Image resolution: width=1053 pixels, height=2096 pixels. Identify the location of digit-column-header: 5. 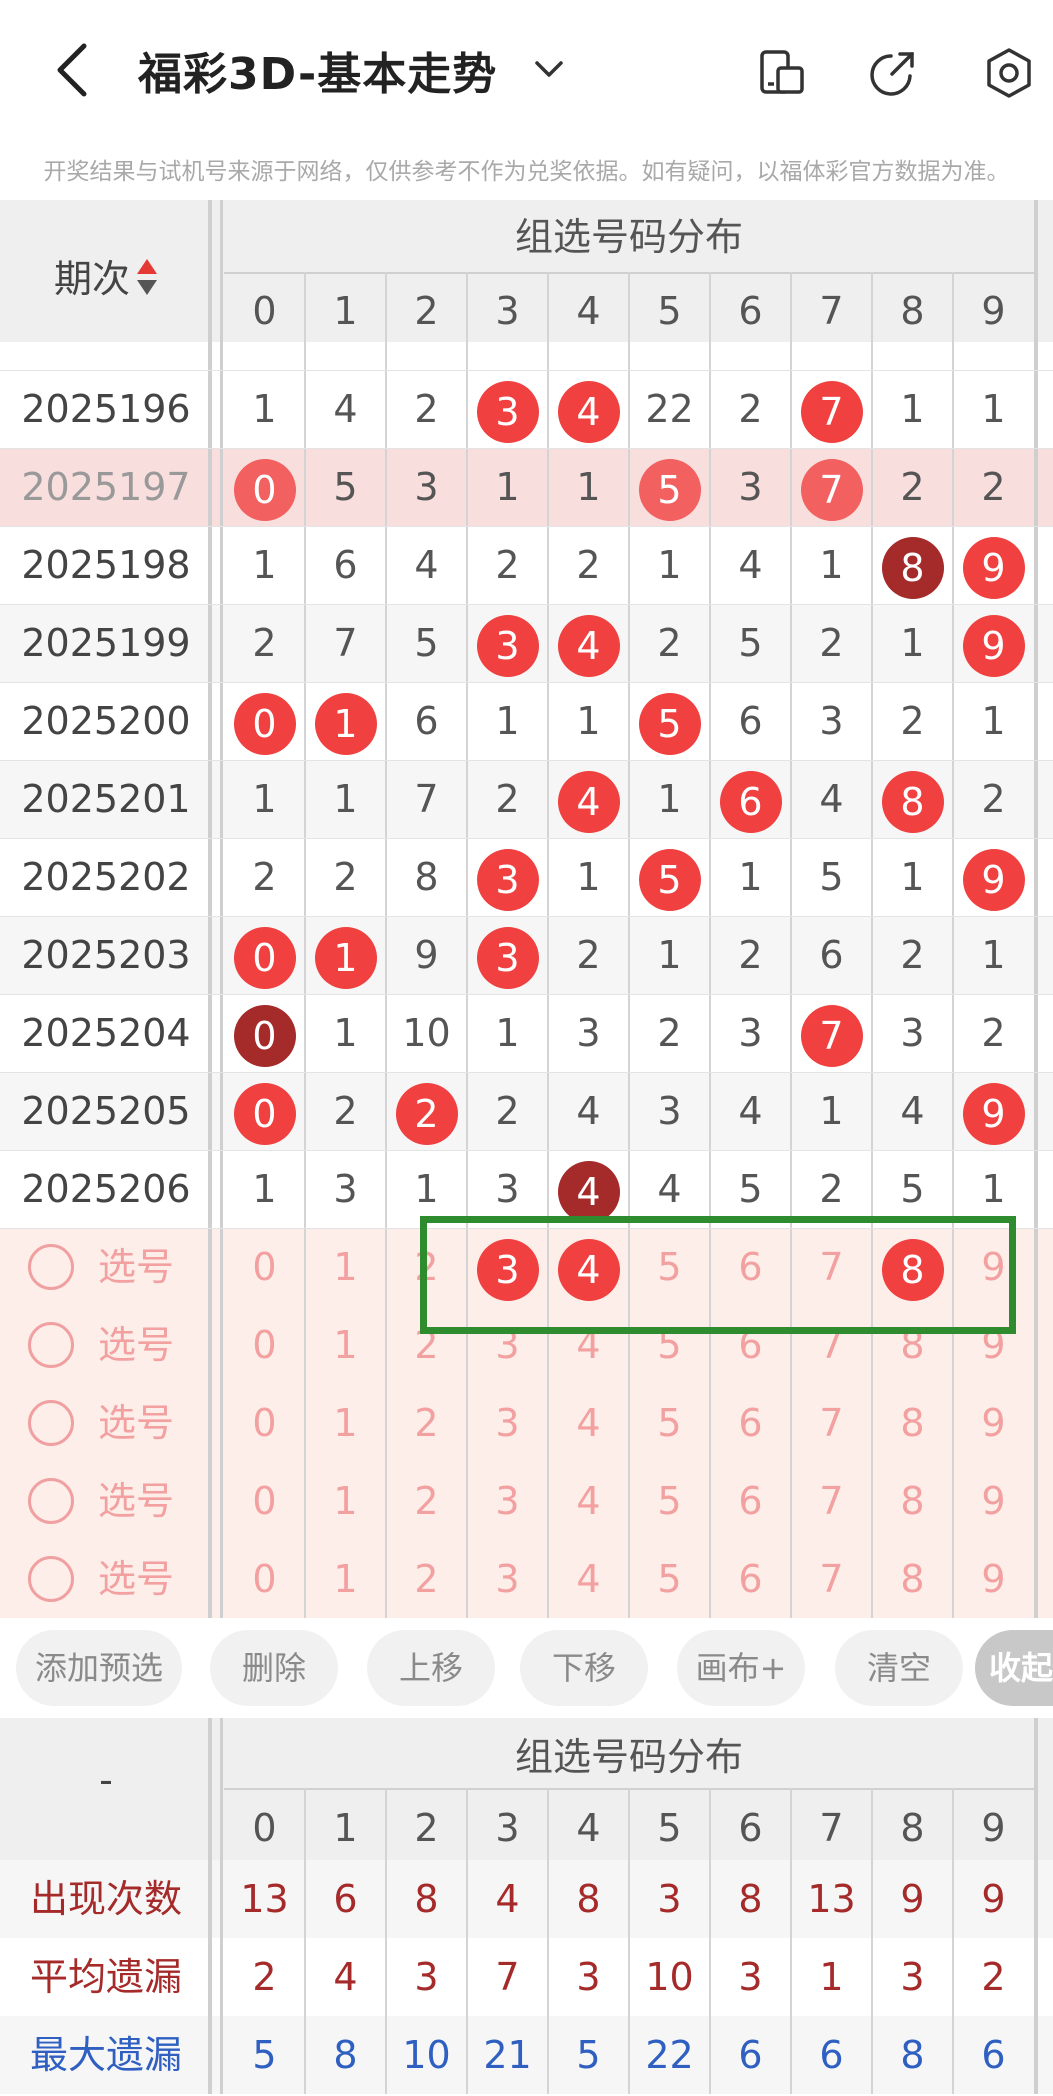
(669, 1828).